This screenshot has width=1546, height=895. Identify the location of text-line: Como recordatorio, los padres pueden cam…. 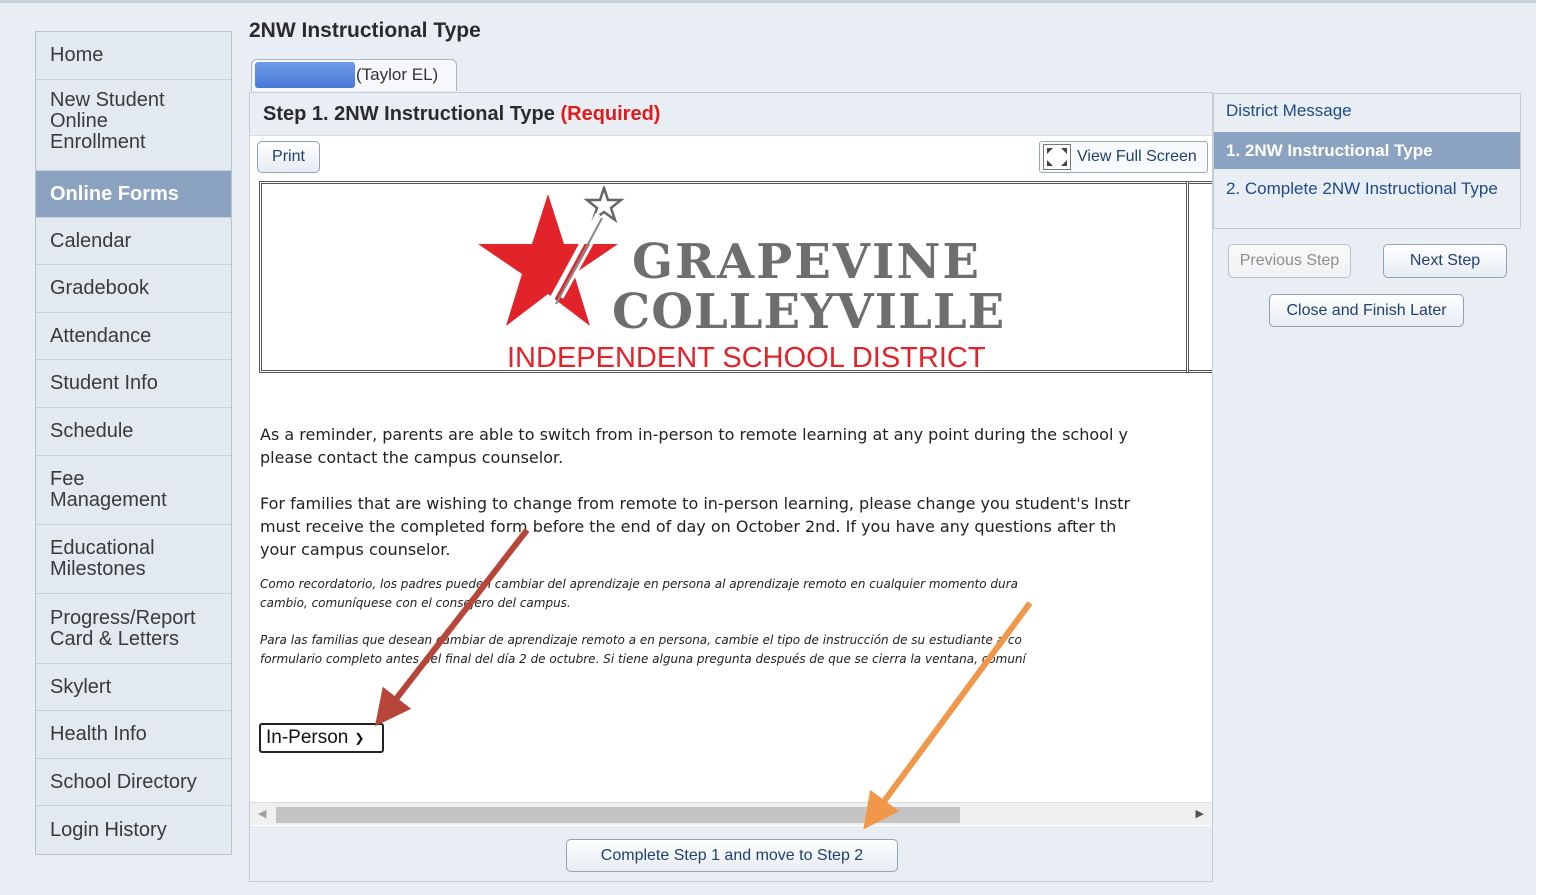
(639, 584).